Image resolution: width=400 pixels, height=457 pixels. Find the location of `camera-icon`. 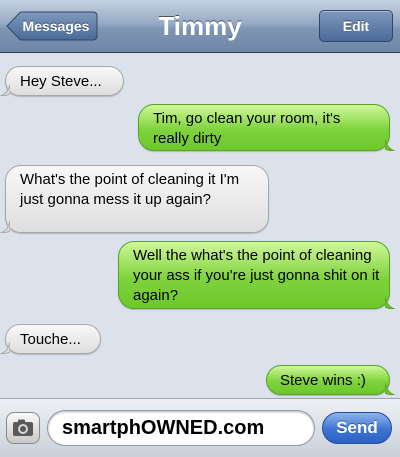

camera-icon is located at coordinates (23, 427).